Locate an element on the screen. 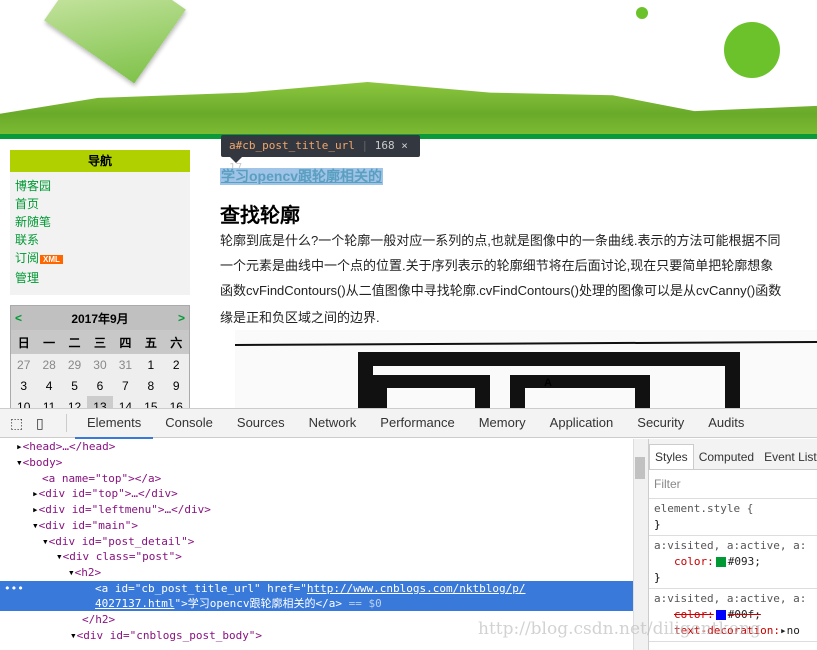 Image resolution: width=817 pixels, height=650 pixels. tab-console: Console is located at coordinates (189, 423).